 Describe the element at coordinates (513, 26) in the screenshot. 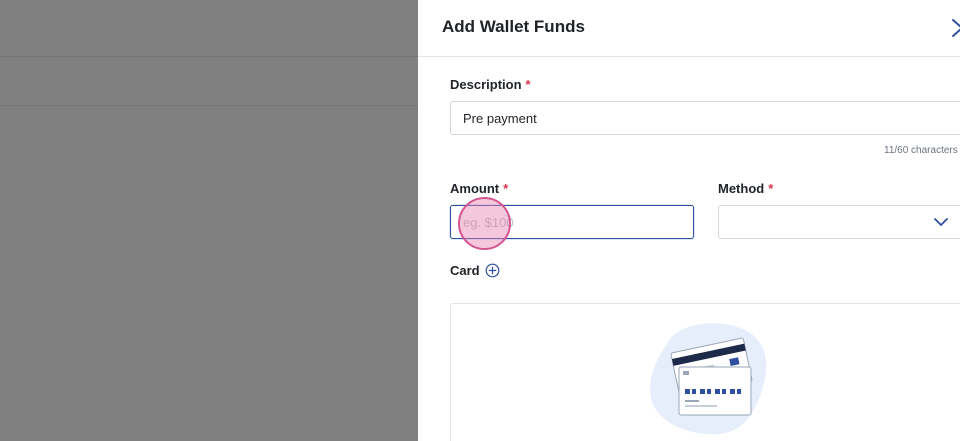

I see `drawer-title: Add Wallet Funds` at that location.